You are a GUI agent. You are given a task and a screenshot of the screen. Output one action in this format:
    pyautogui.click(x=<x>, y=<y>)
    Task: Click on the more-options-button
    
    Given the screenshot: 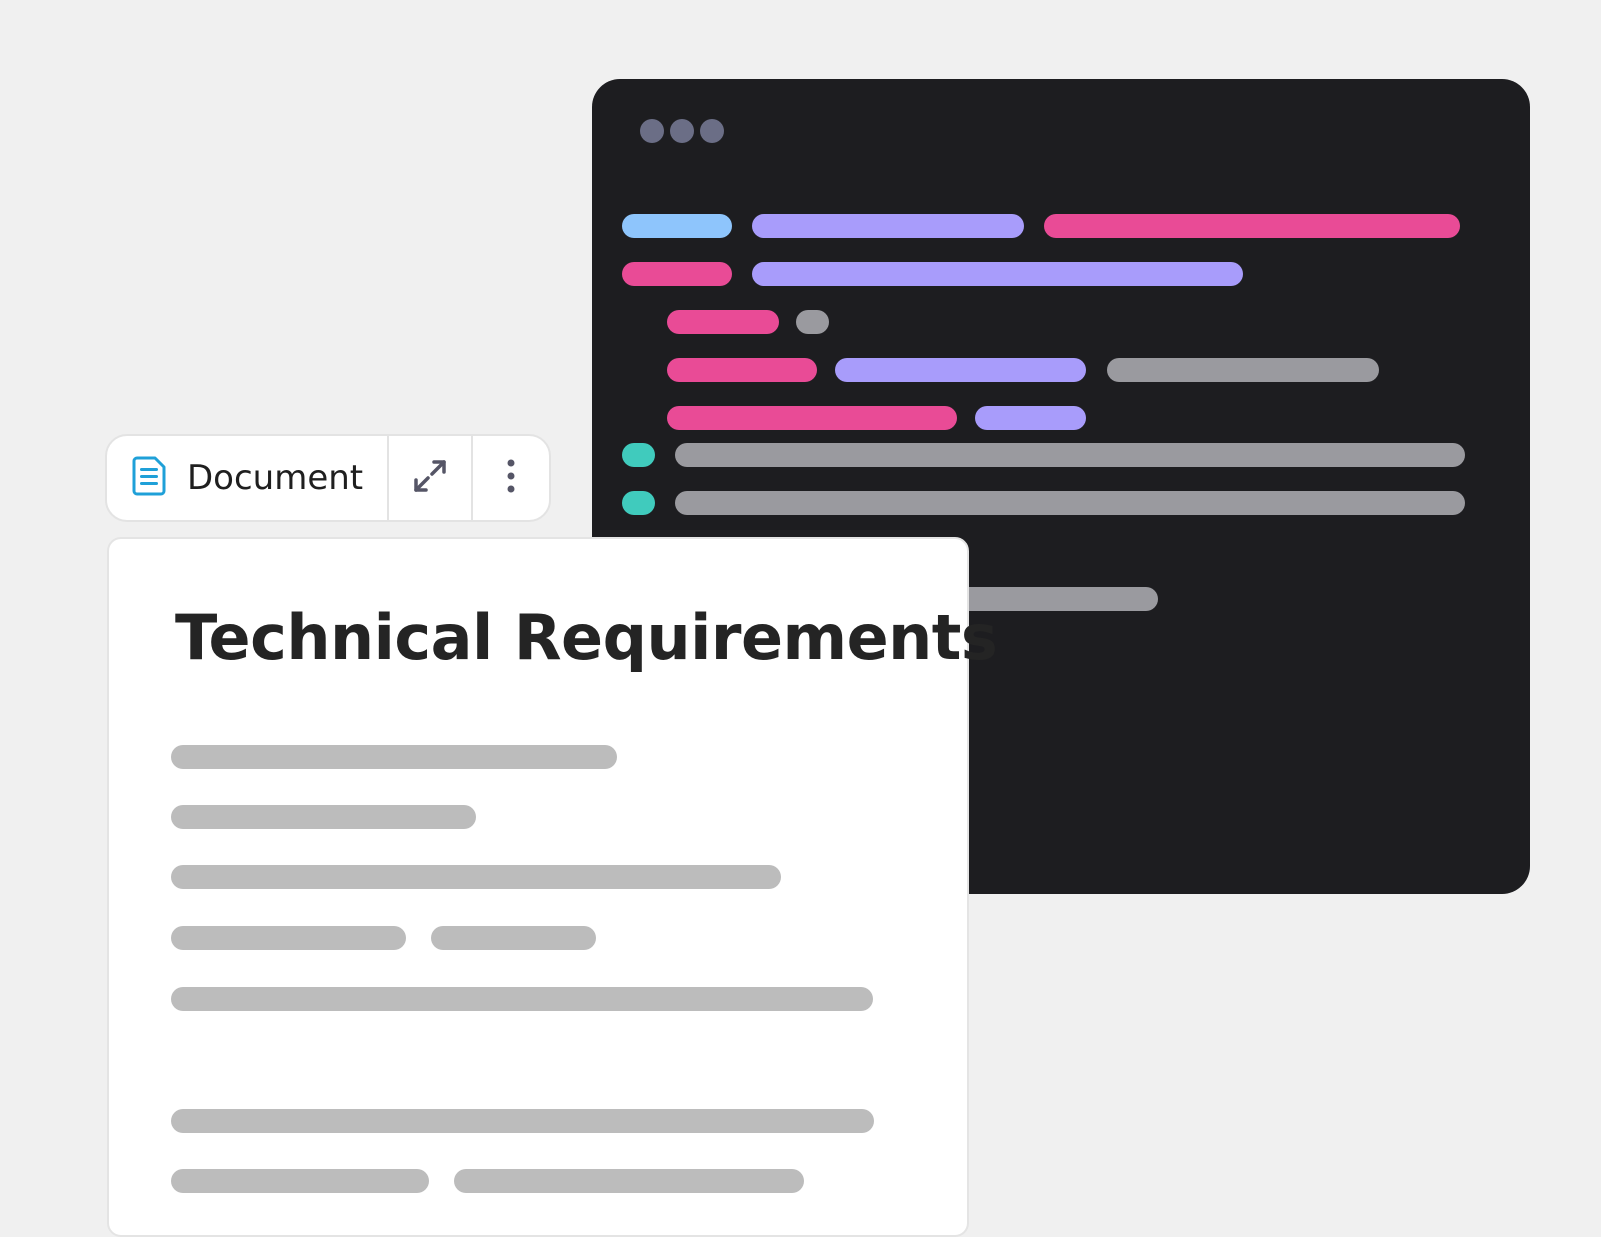 What is the action you would take?
    pyautogui.click(x=511, y=478)
    